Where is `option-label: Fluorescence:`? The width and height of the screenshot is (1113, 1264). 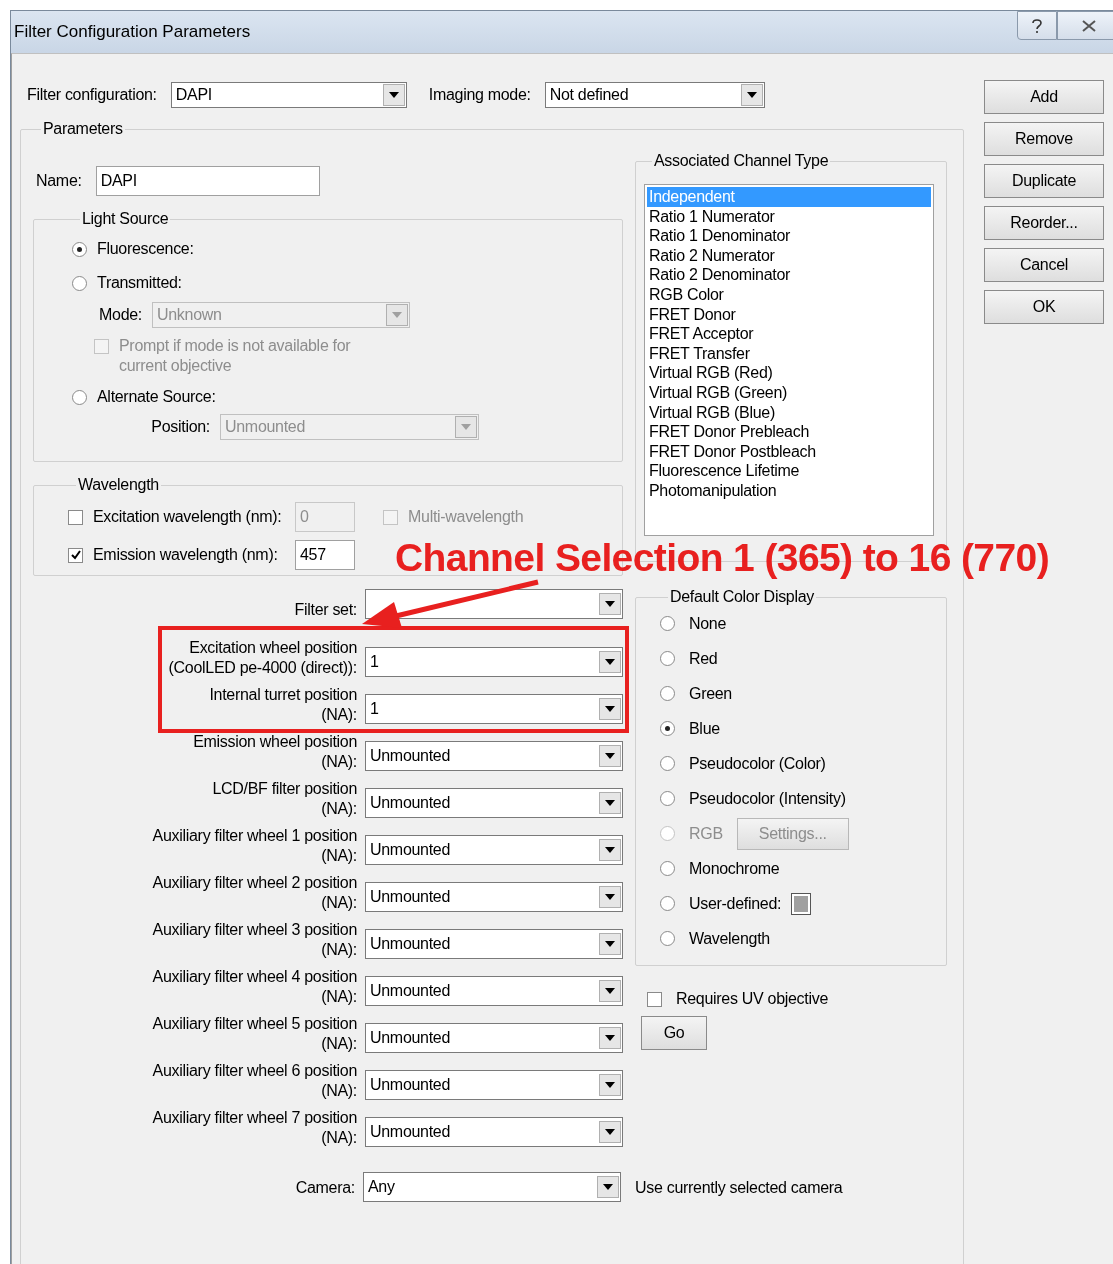
option-label: Fluorescence: is located at coordinates (145, 249).